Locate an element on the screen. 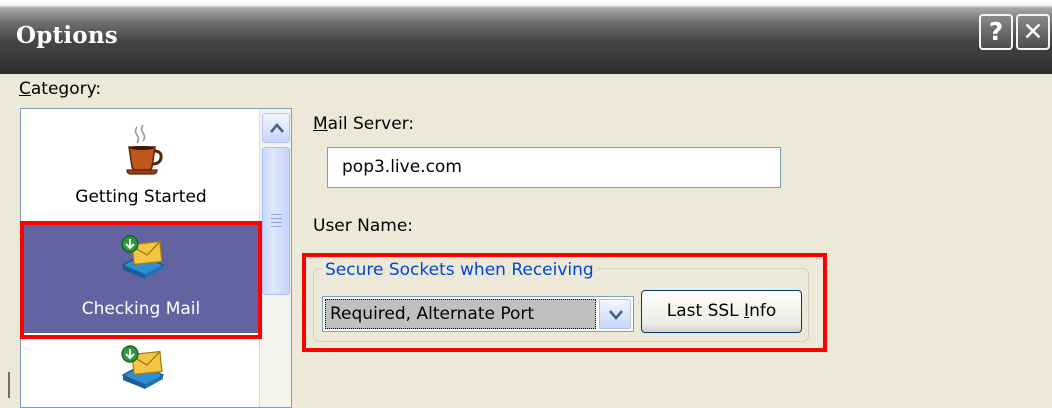 The image size is (1052, 408). close-button: ✕ is located at coordinates (1033, 32).